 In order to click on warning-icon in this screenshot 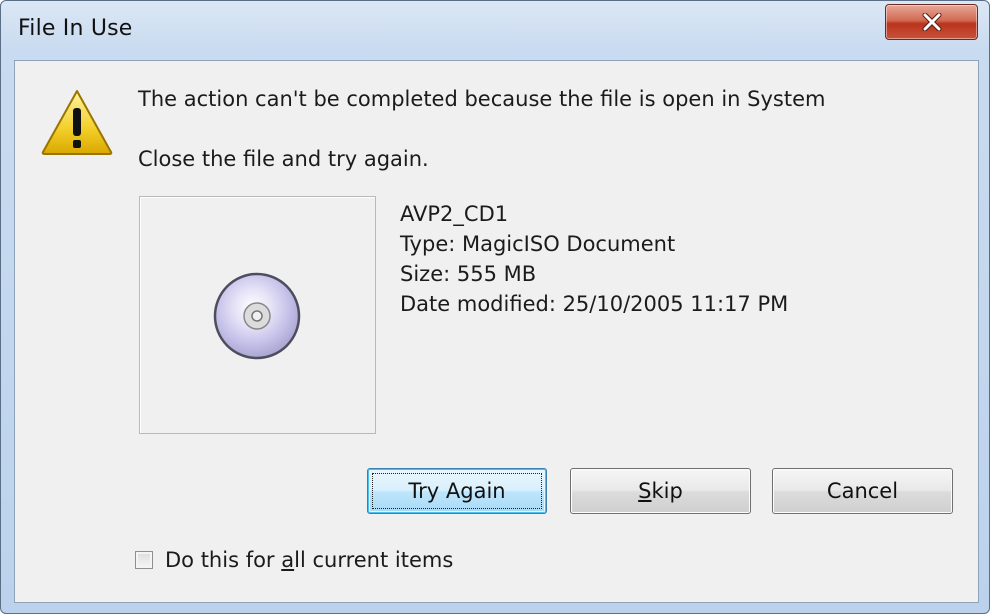, I will do `click(77, 122)`.